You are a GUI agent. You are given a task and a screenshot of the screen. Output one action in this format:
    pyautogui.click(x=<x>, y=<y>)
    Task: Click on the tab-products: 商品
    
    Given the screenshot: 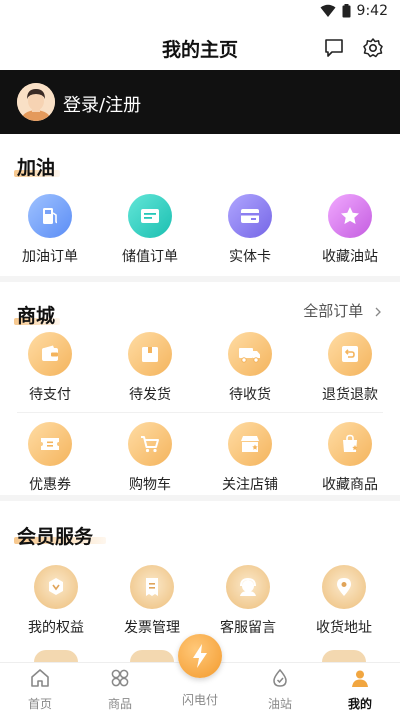 What is the action you would take?
    pyautogui.click(x=120, y=686)
    